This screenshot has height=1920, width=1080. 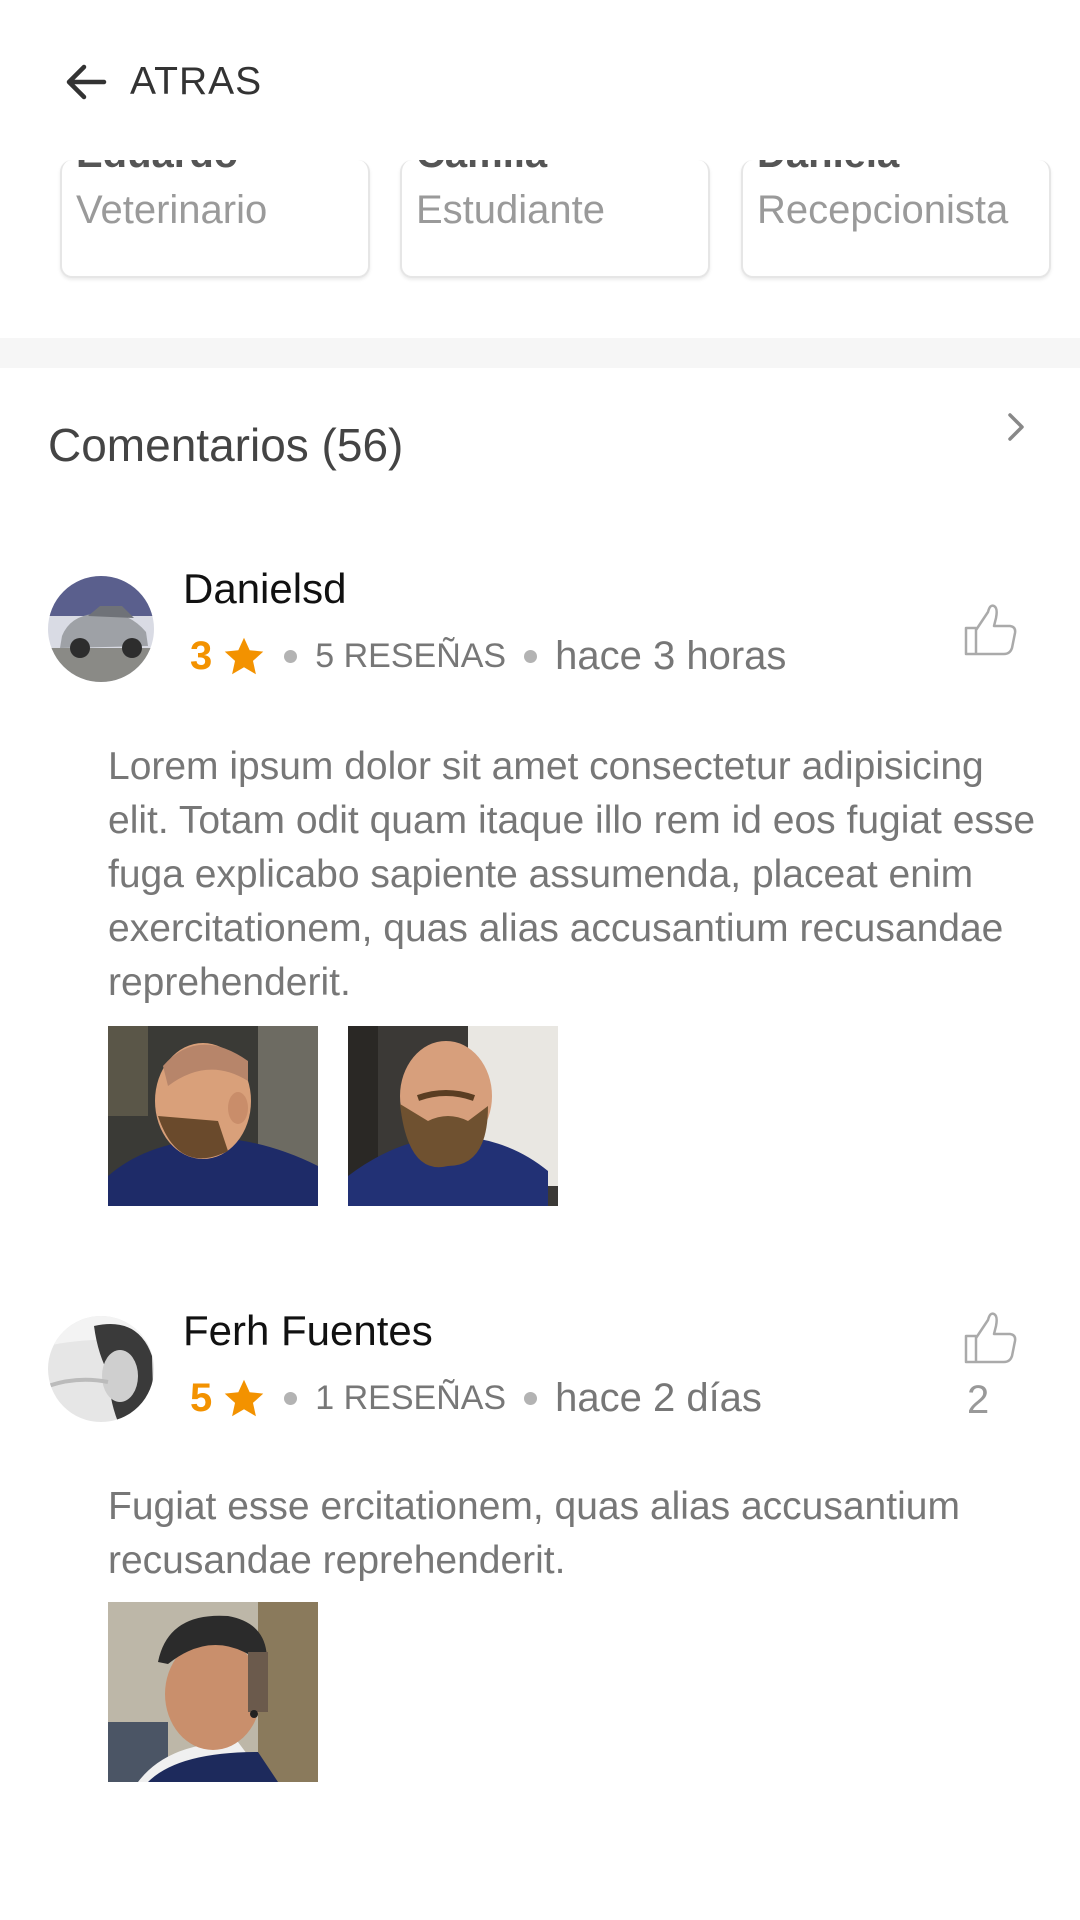 What do you see at coordinates (543, 445) in the screenshot?
I see `comments-header: Comentarios (56)` at bounding box center [543, 445].